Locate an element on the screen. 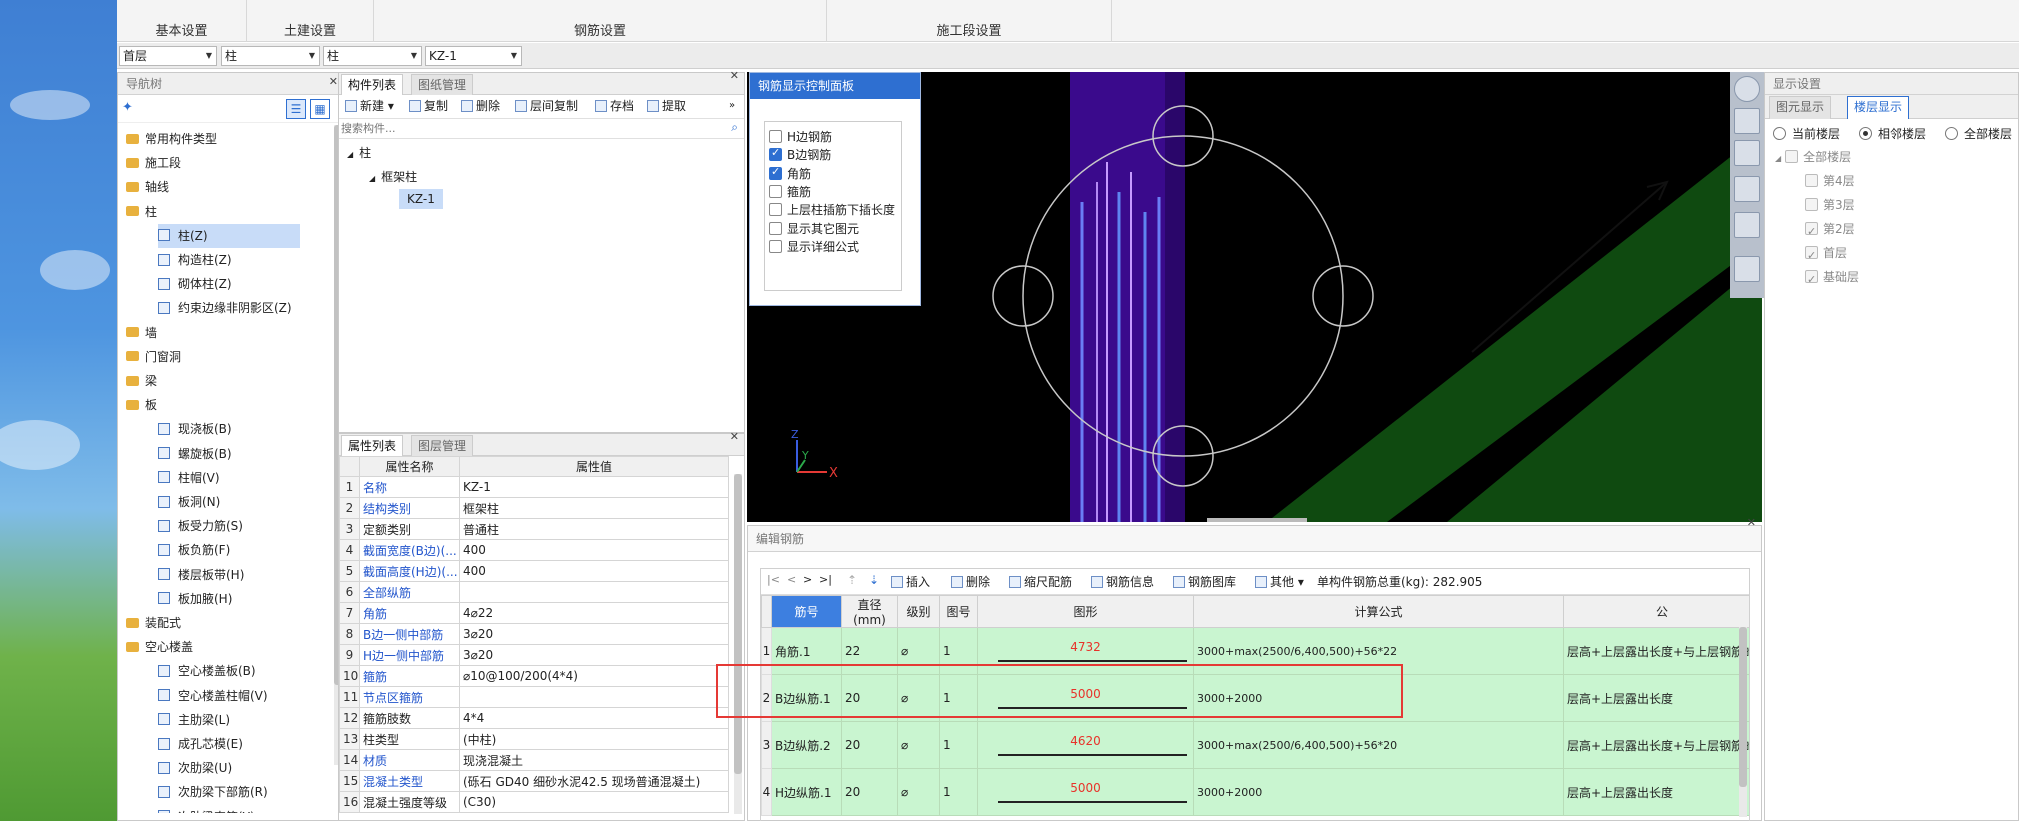 This screenshot has height=821, width=2019. property-row: 7 角筋 4⌀22 is located at coordinates (534, 613).